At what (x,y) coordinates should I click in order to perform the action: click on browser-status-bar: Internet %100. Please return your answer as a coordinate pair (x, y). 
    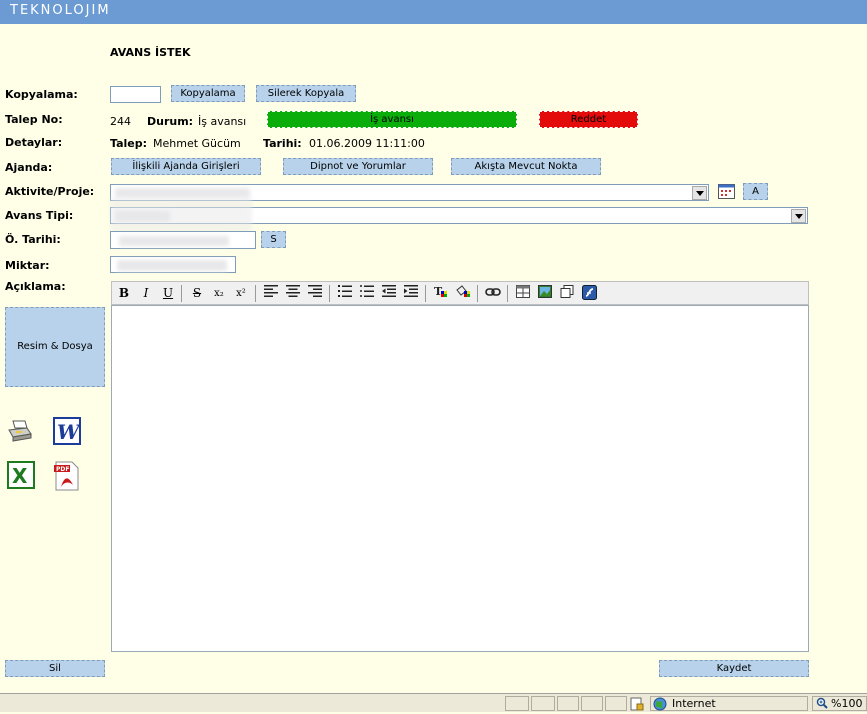
    Looking at the image, I should click on (433, 702).